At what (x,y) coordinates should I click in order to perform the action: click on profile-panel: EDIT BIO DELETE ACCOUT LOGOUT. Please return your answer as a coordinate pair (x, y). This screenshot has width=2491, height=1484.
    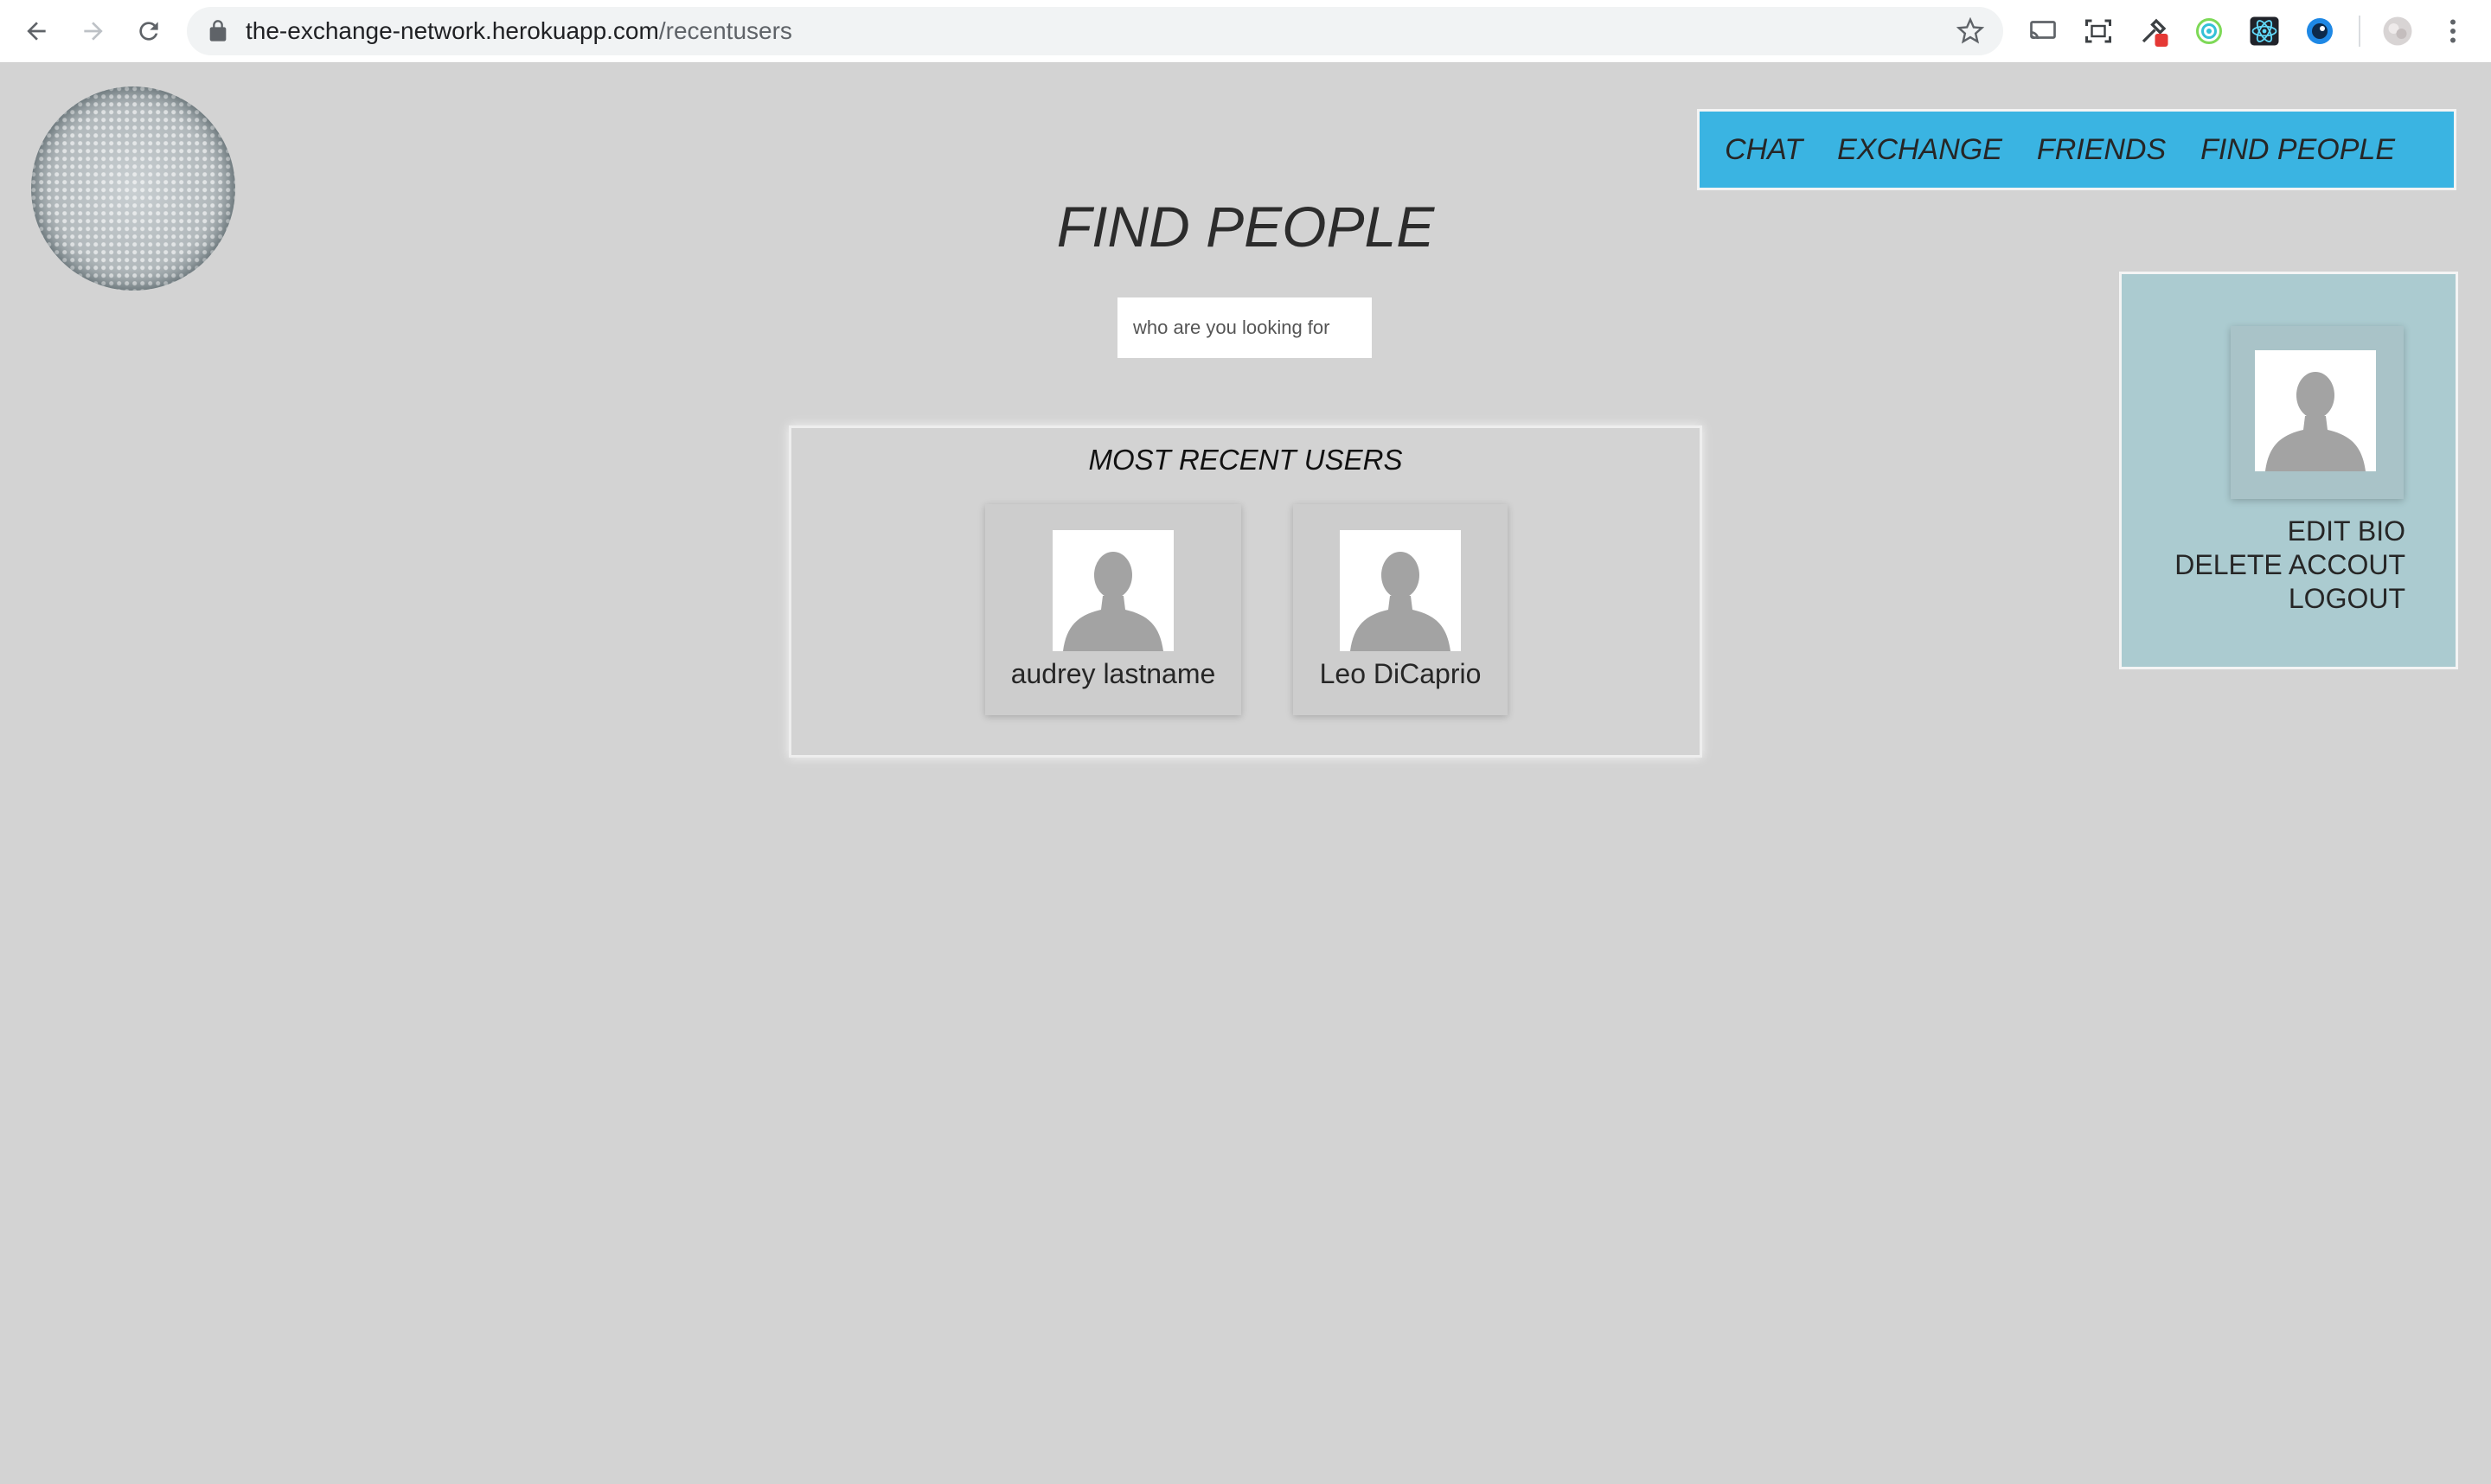
    Looking at the image, I should click on (2288, 471).